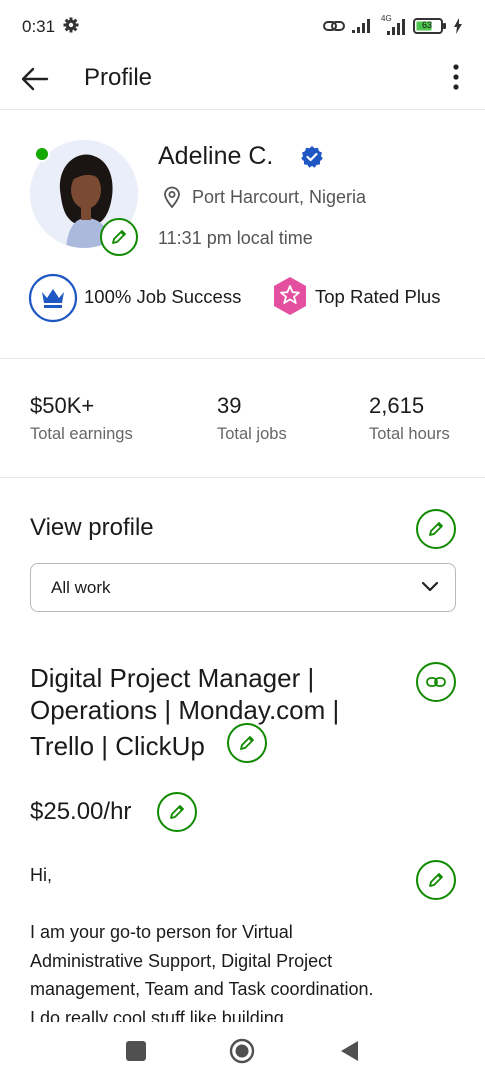 This screenshot has height=1080, width=485. What do you see at coordinates (397, 405) in the screenshot?
I see `stat-hours-value: 2,615` at bounding box center [397, 405].